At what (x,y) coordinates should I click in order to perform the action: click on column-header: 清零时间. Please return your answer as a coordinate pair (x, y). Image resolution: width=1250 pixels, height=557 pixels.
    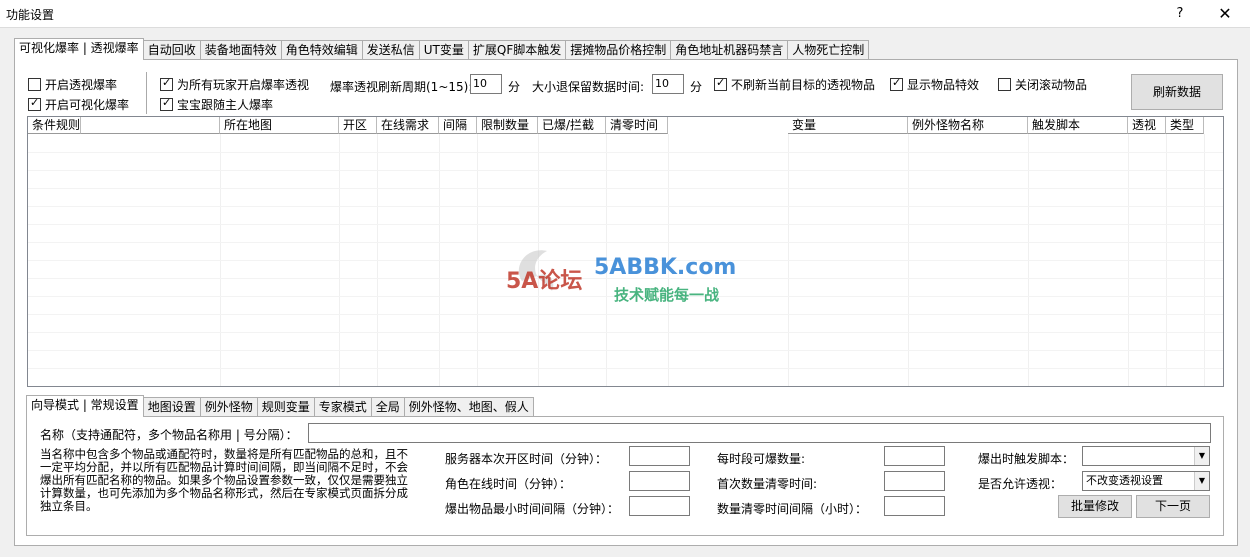
    Looking at the image, I should click on (637, 125).